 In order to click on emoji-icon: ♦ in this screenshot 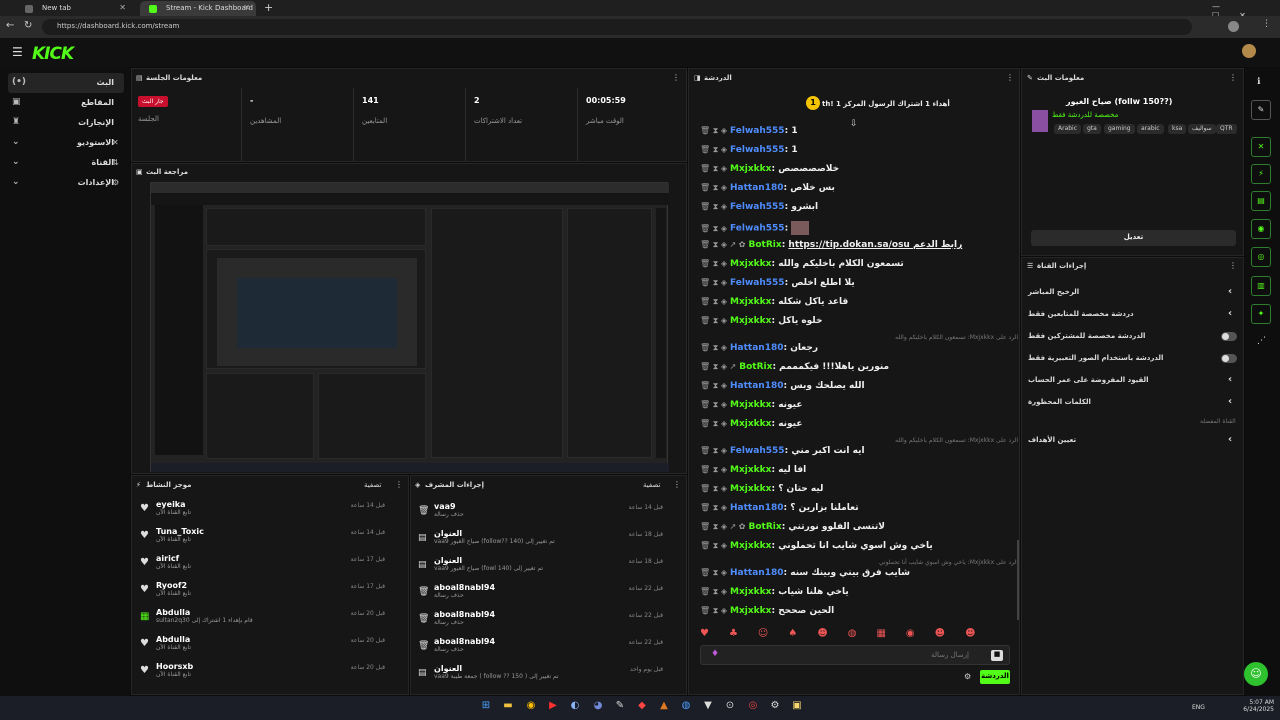, I will do `click(715, 654)`.